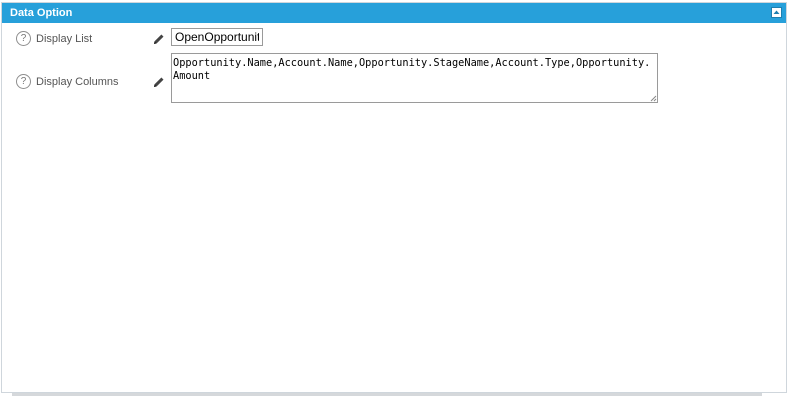 This screenshot has height=396, width=791. What do you see at coordinates (653, 98) in the screenshot?
I see `resize-grip-icon` at bounding box center [653, 98].